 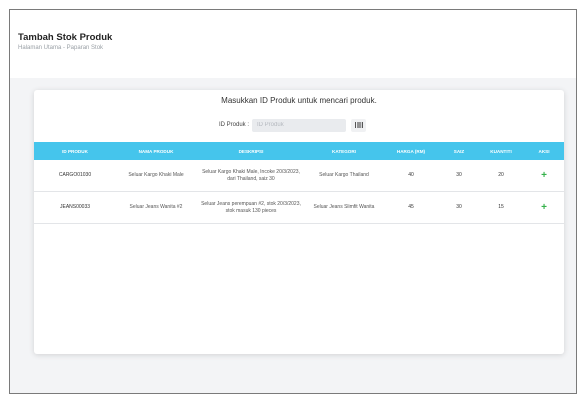 What do you see at coordinates (75, 151) in the screenshot?
I see `col-header-id: ID PRODUK` at bounding box center [75, 151].